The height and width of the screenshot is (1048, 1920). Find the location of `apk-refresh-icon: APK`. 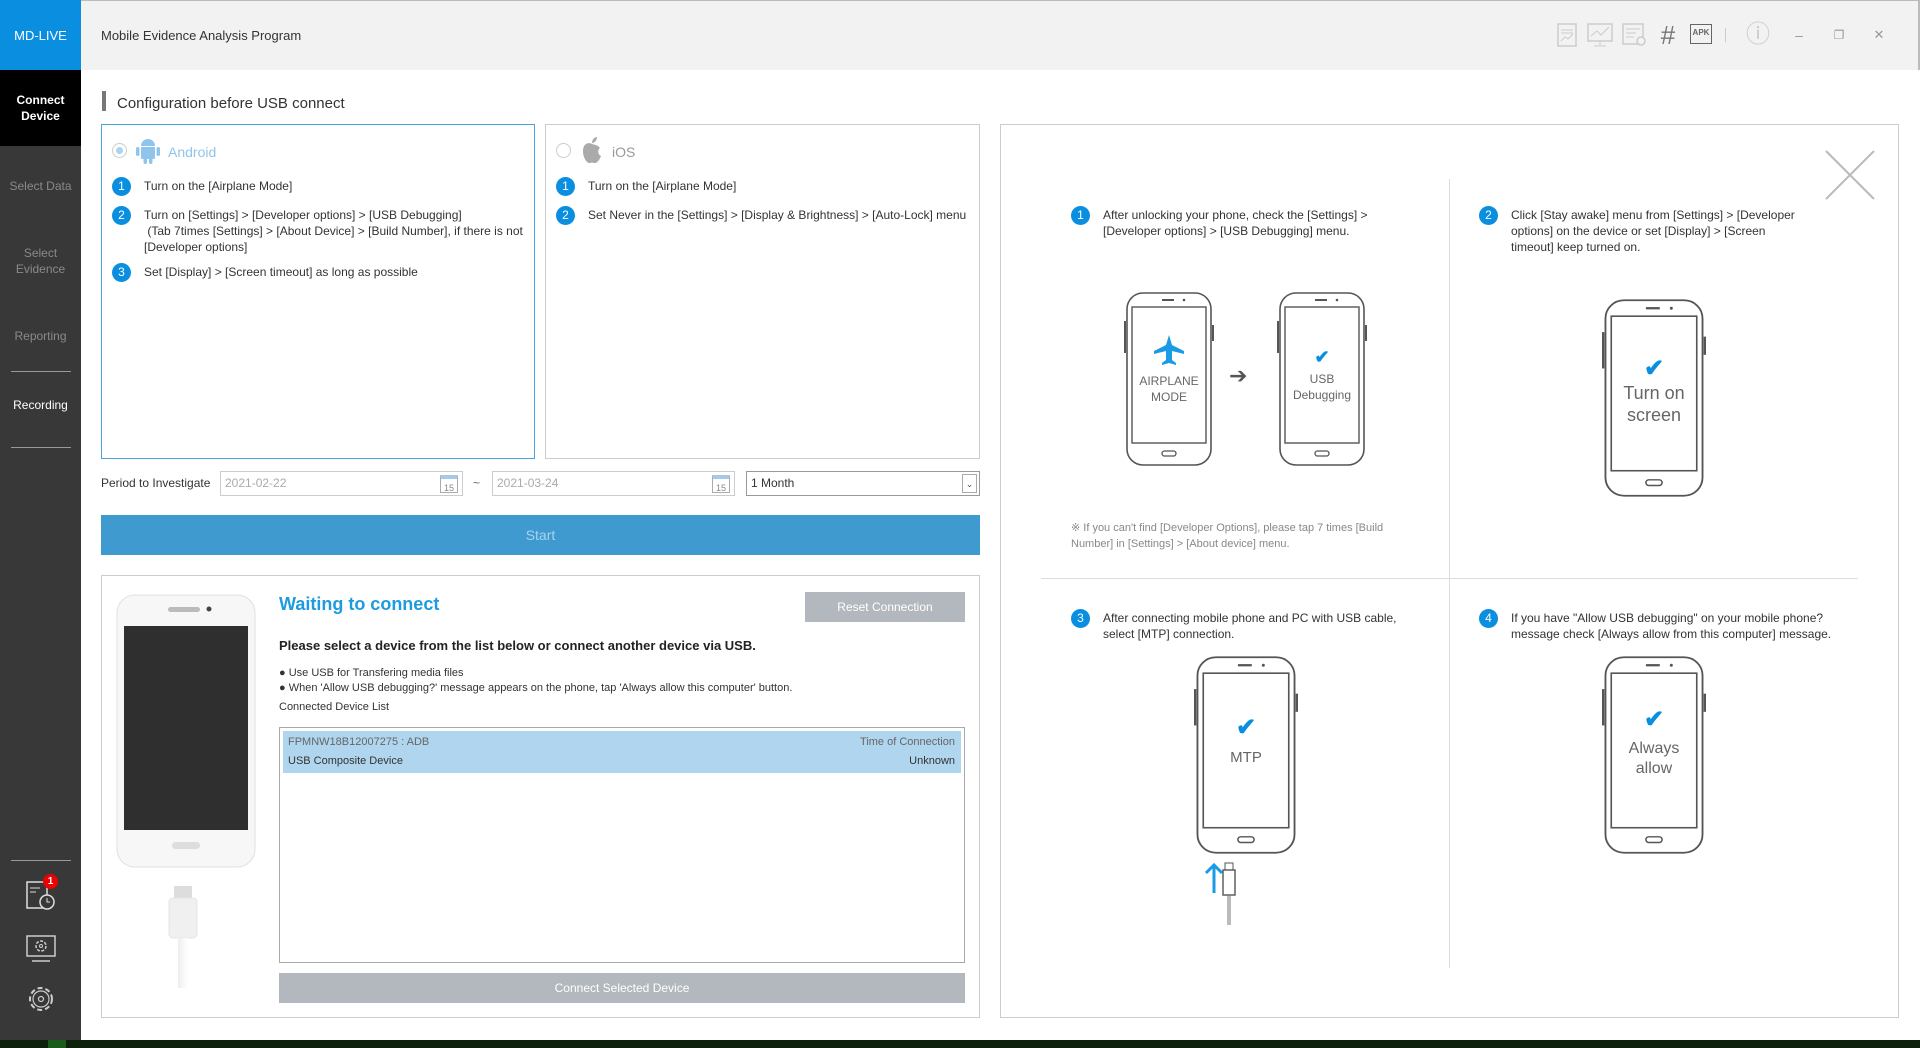

apk-refresh-icon: APK is located at coordinates (1703, 35).